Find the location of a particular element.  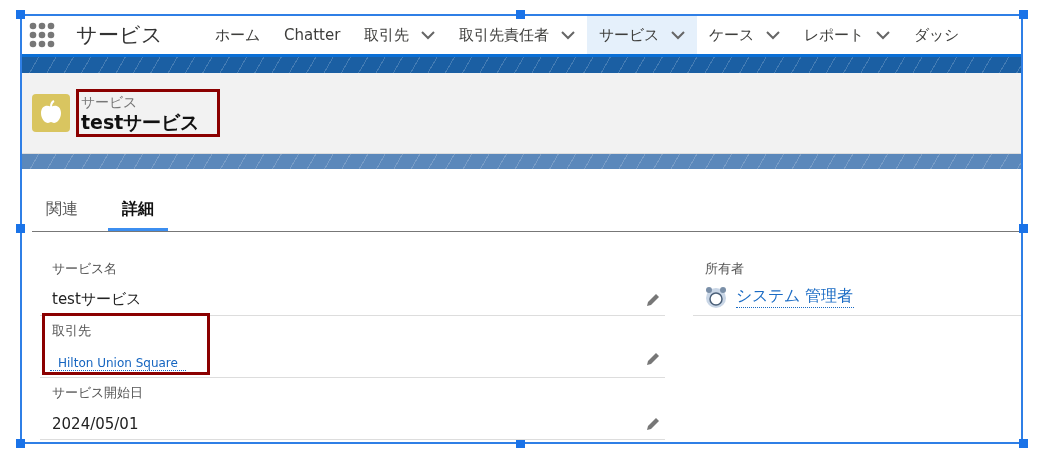

nav-tab: 取引先責任者 is located at coordinates (517, 35).